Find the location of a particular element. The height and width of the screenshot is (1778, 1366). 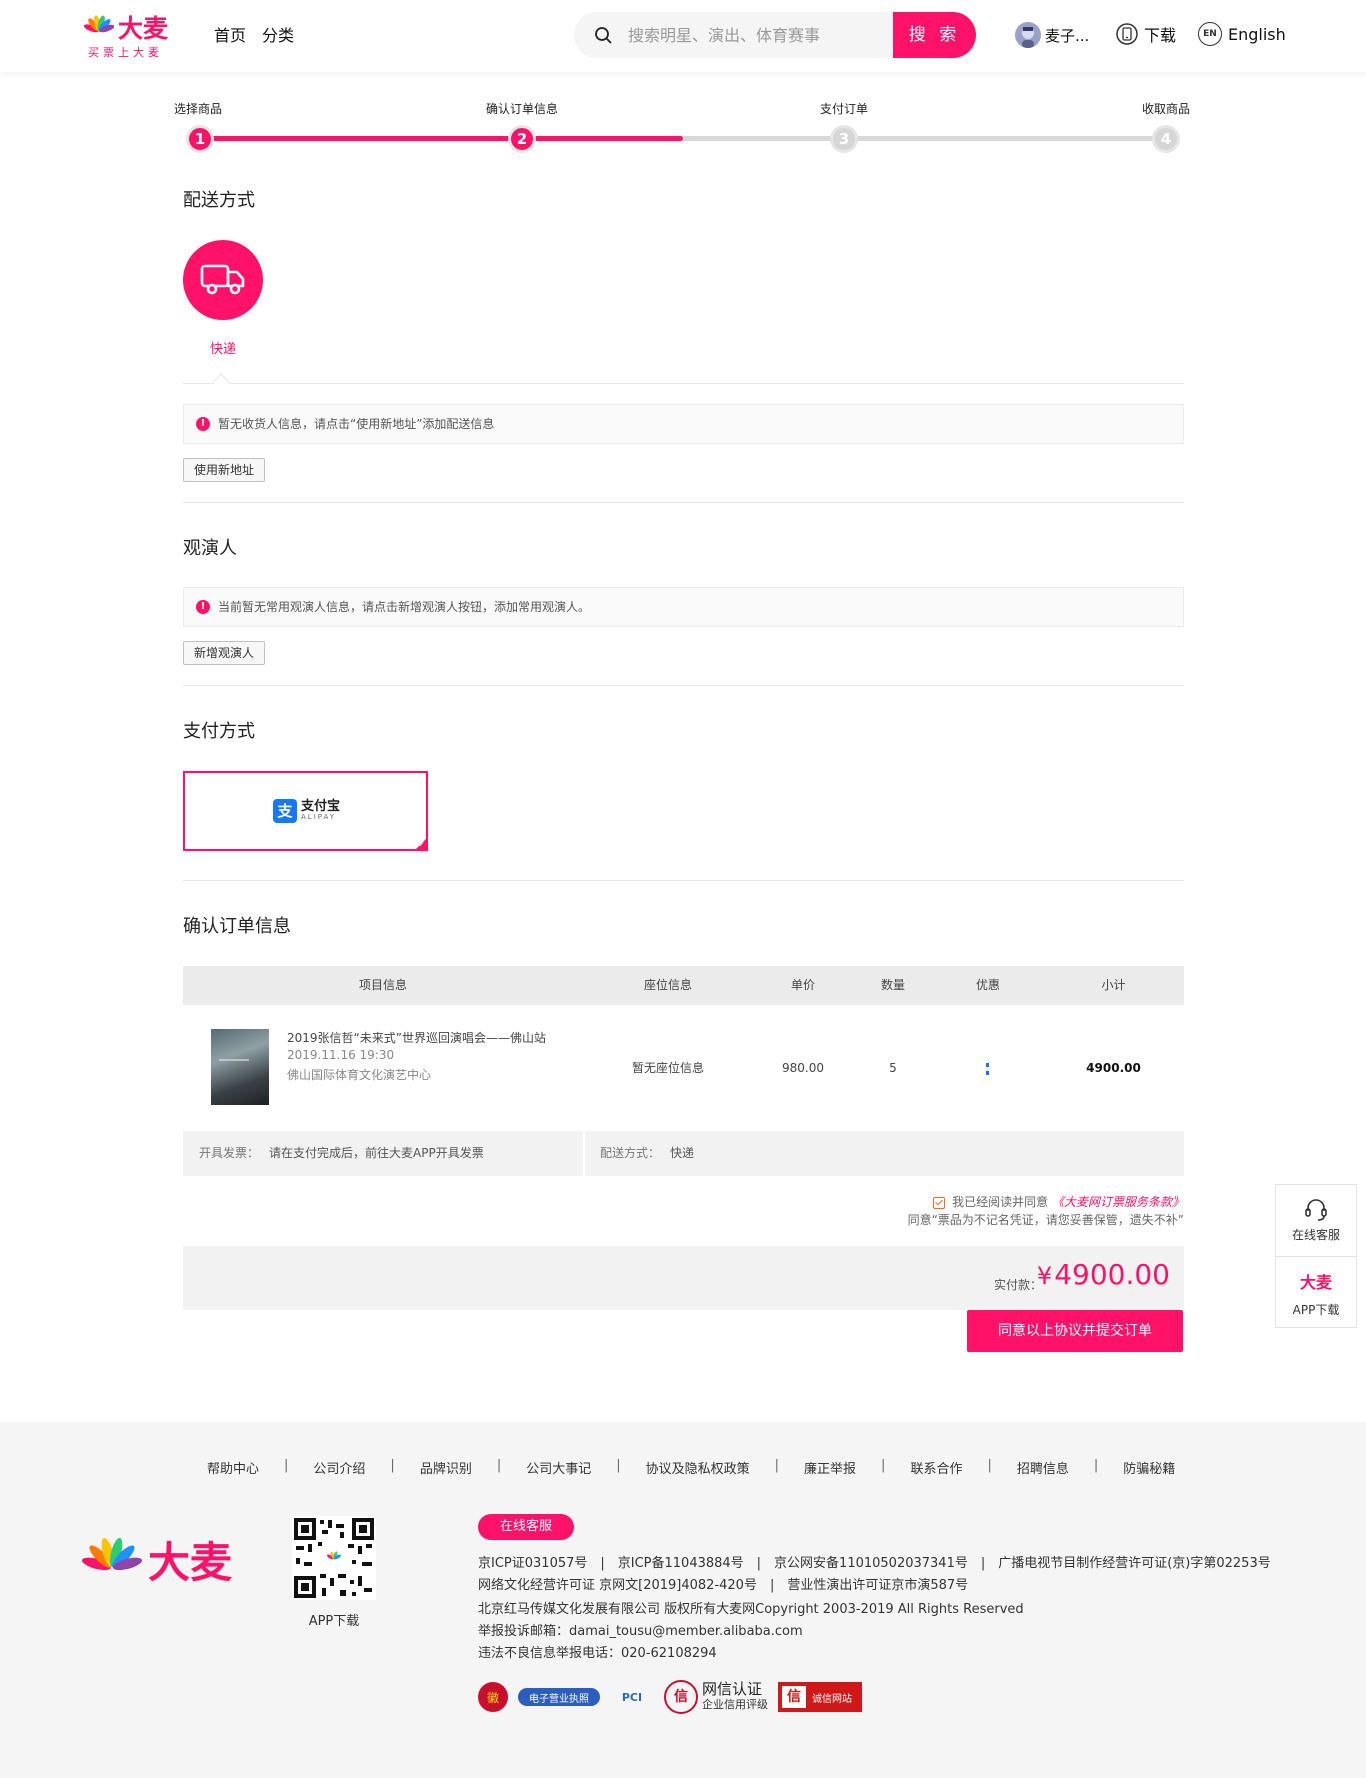

agreement-checkbox is located at coordinates (939, 1202).